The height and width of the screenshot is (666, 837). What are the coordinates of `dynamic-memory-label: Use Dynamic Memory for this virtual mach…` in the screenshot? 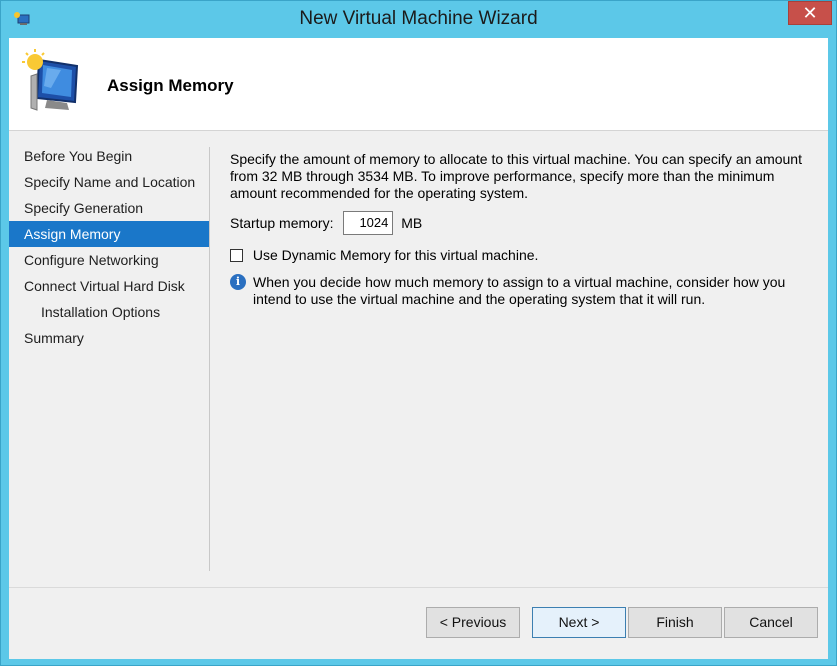 It's located at (396, 255).